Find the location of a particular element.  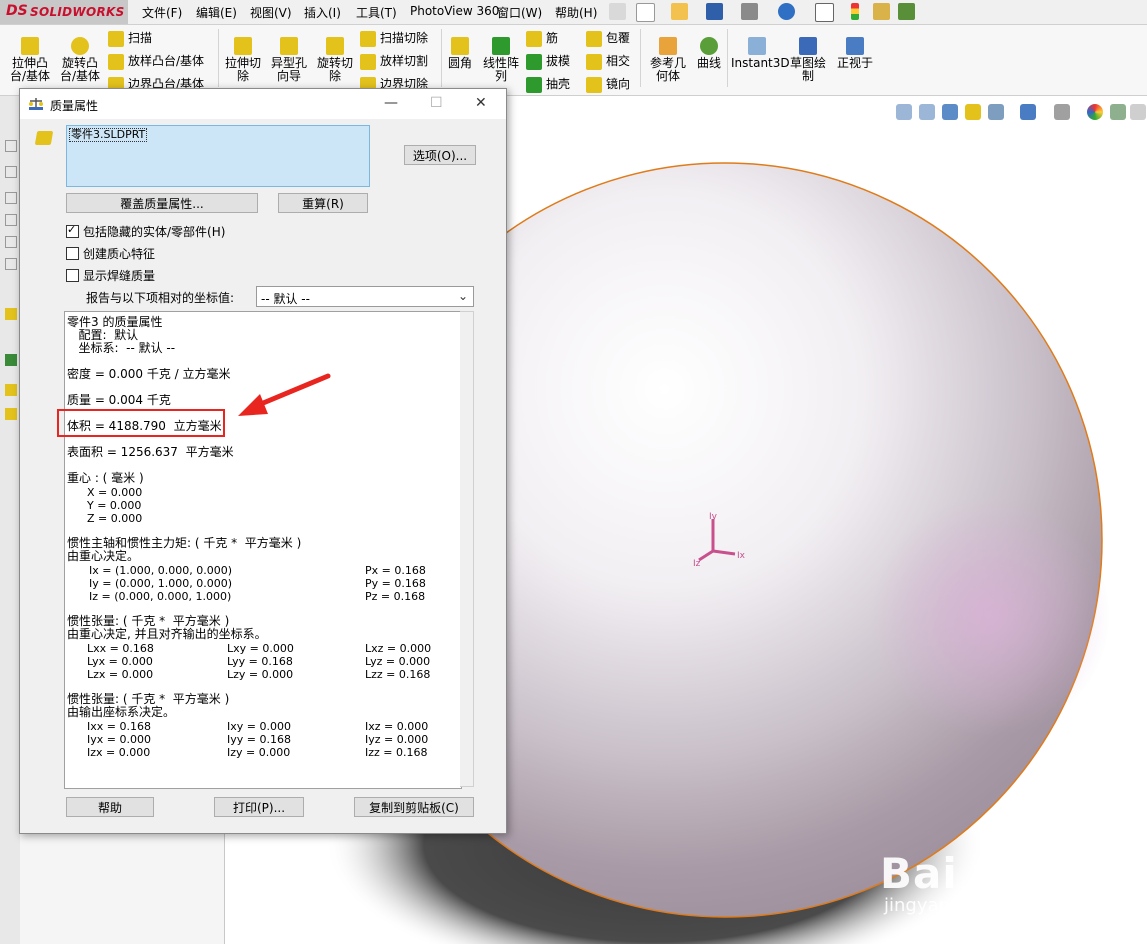

draft-button: 拔模 is located at coordinates (548, 61).